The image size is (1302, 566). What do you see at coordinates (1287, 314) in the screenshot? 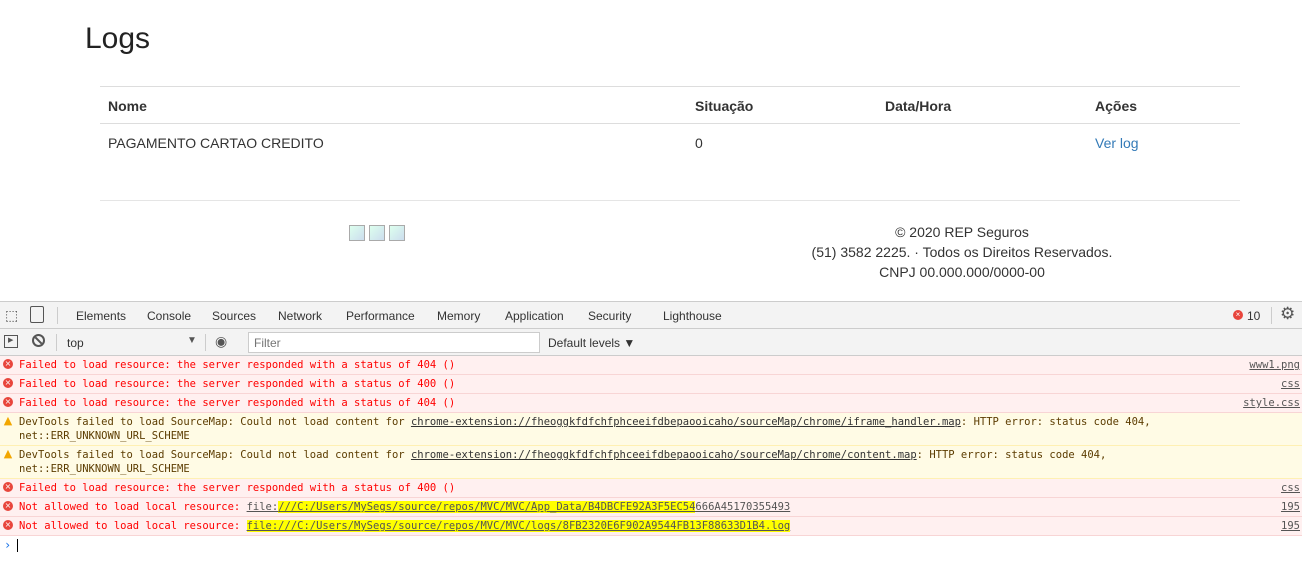
I see `settings-gear-icon: ⚙` at bounding box center [1287, 314].